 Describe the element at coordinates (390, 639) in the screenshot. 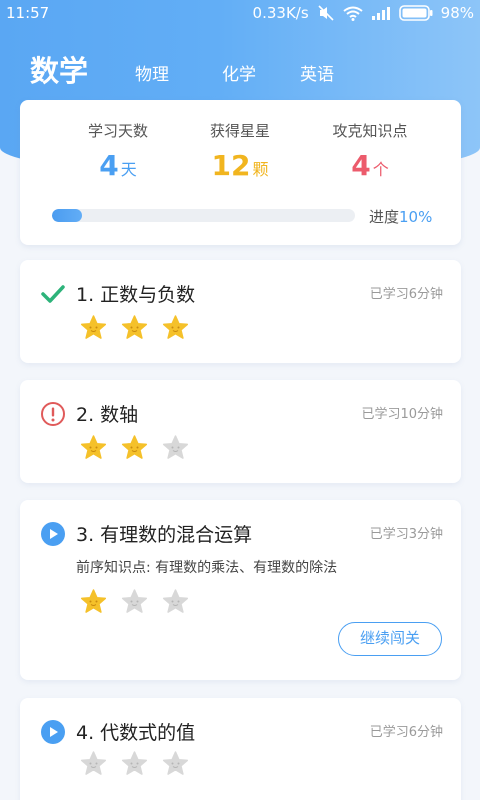

I see `continue-button: 继续闯关` at that location.